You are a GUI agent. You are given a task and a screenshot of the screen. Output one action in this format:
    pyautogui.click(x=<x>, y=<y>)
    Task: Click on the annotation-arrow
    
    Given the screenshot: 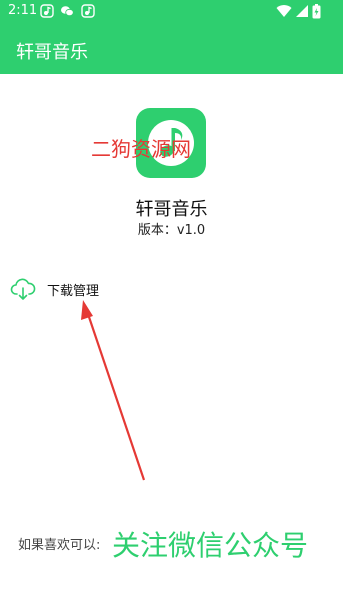 What is the action you would take?
    pyautogui.click(x=113, y=390)
    